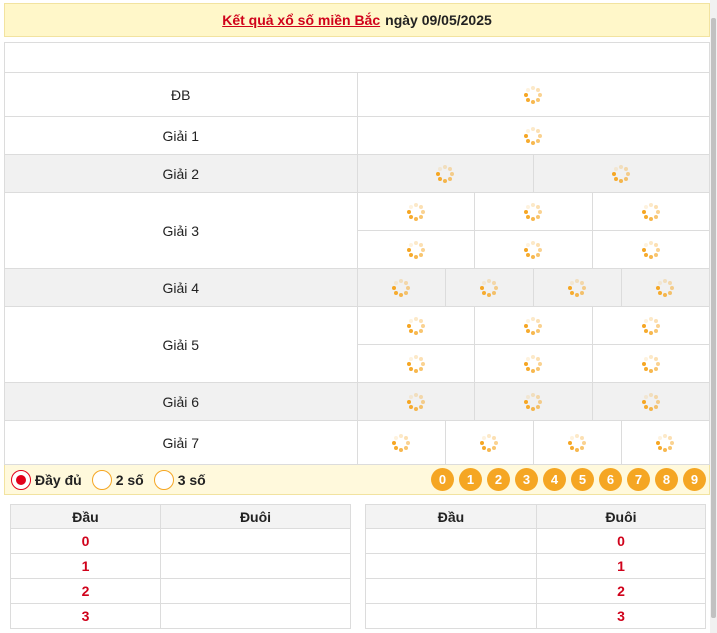 The height and width of the screenshot is (633, 717). Describe the element at coordinates (470, 479) in the screenshot. I see `digit-filter-button: 1` at that location.